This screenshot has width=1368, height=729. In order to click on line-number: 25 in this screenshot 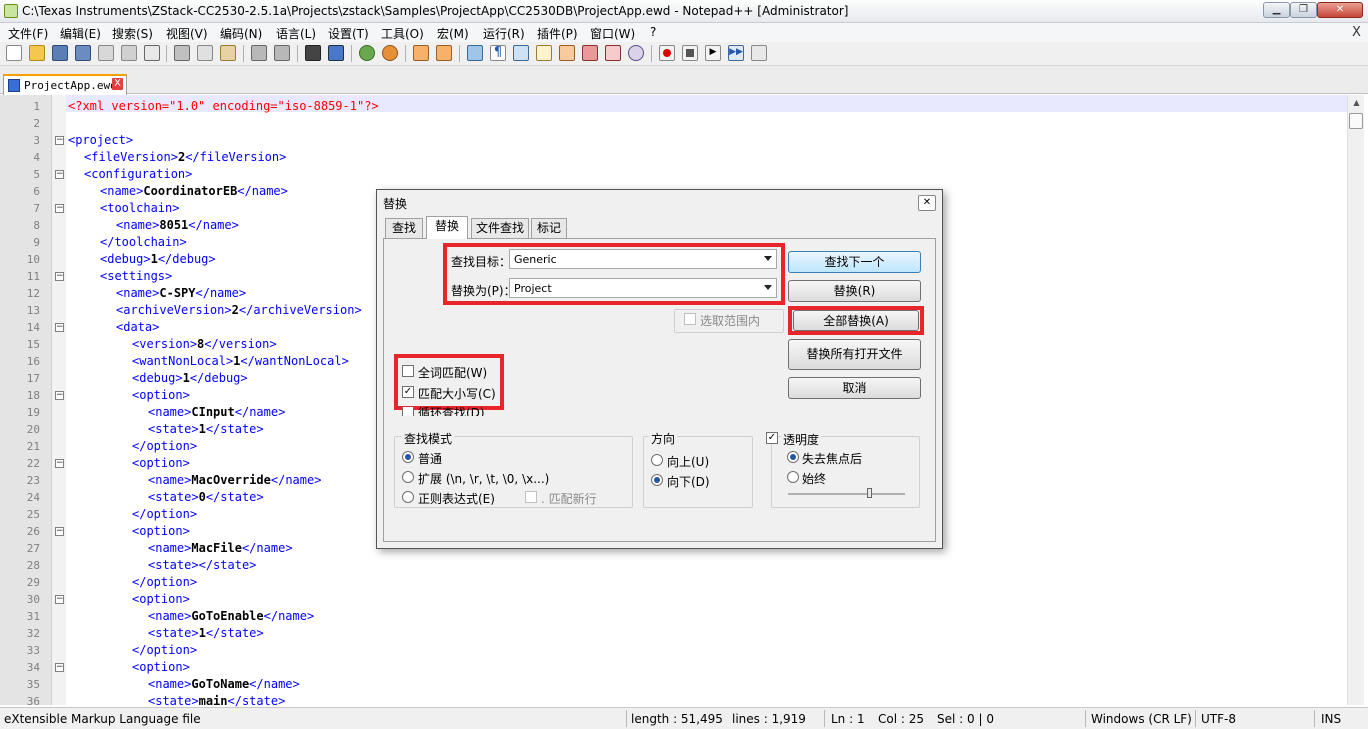, I will do `click(33, 514)`.